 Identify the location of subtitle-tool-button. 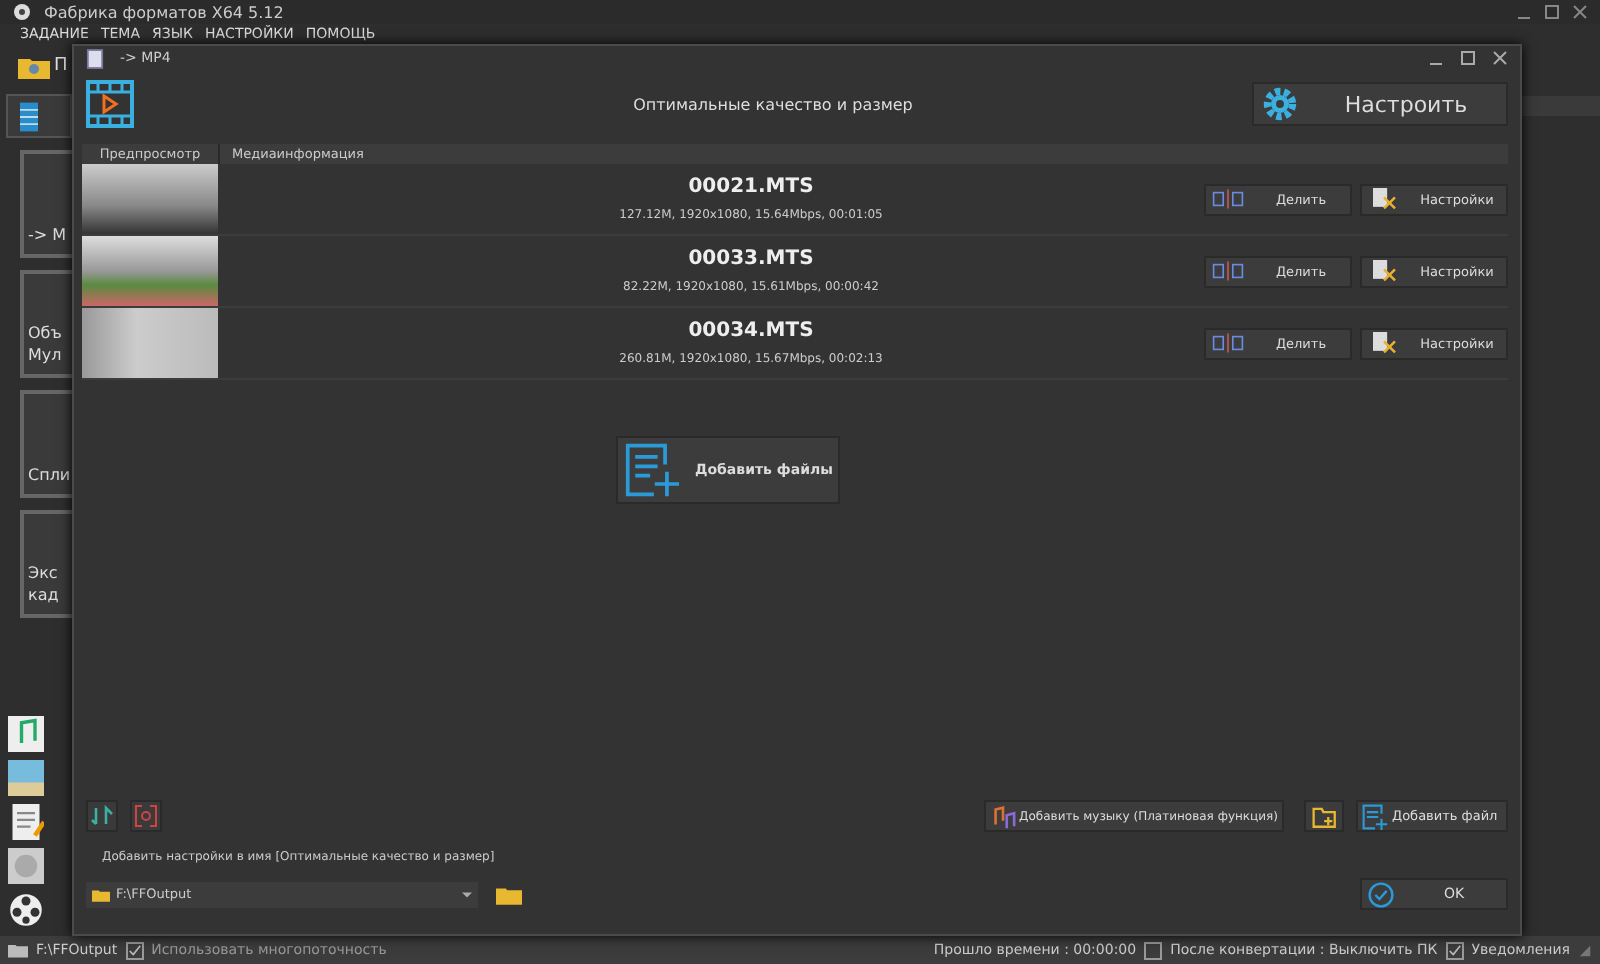
(146, 816).